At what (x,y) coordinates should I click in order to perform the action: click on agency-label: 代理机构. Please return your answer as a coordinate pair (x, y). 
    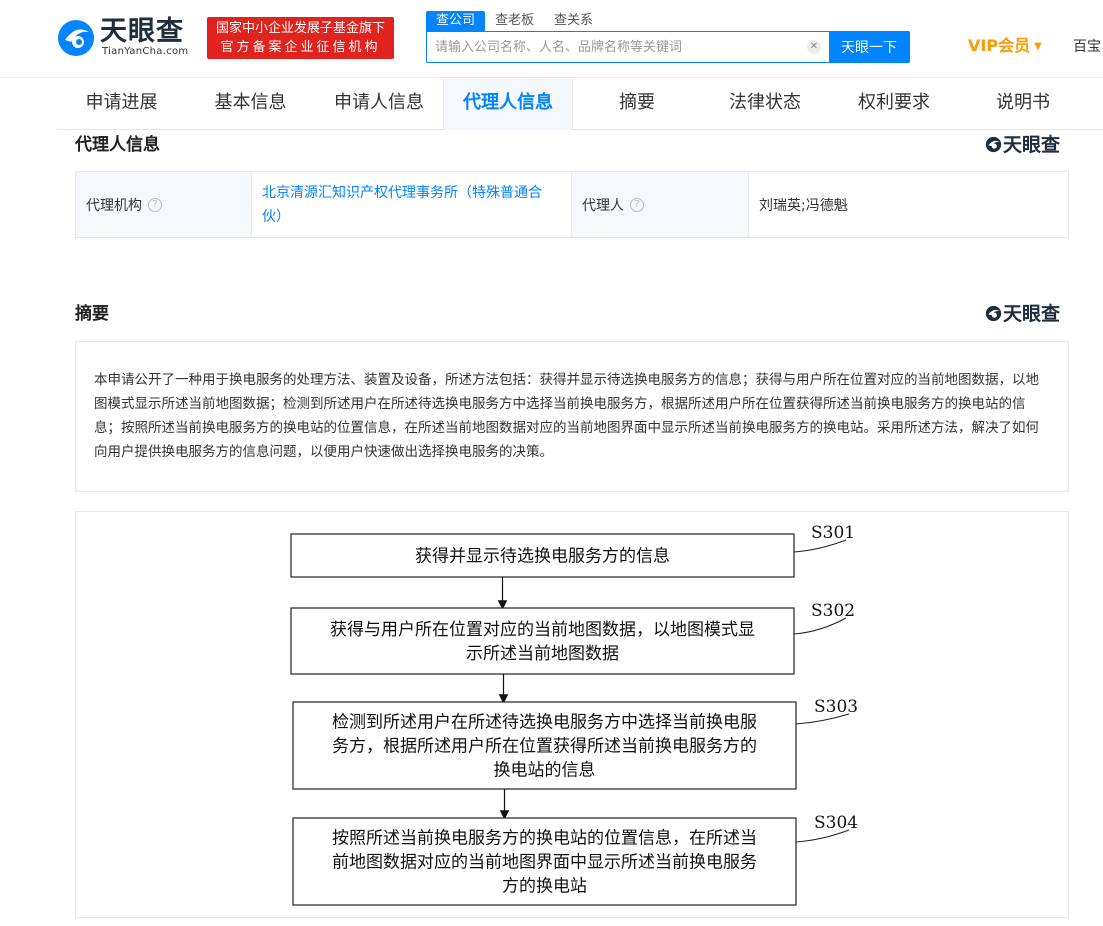
    Looking at the image, I should click on (114, 205).